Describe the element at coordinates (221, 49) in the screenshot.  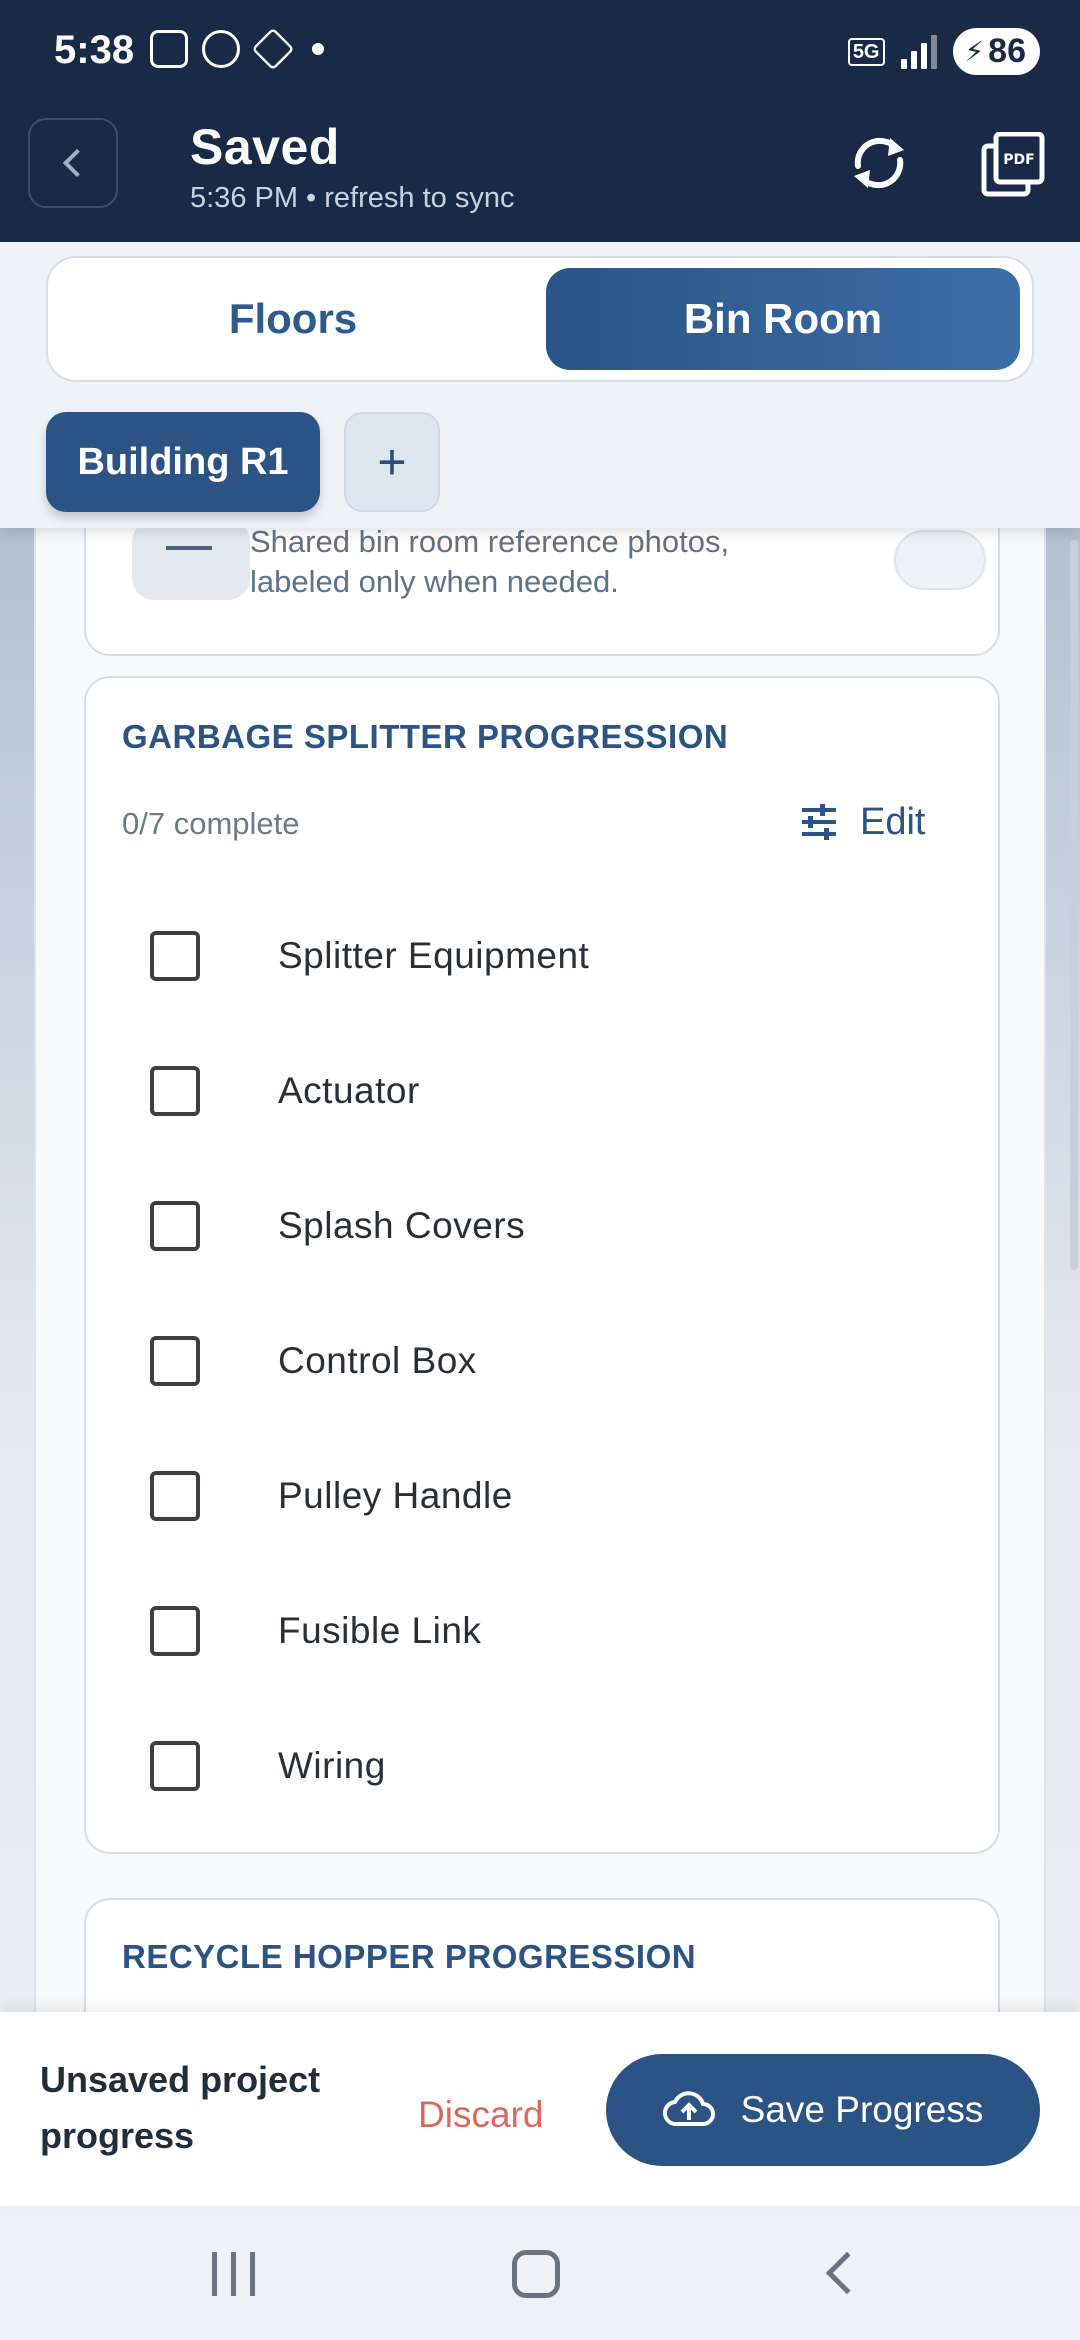
I see `whatsapp-icon` at that location.